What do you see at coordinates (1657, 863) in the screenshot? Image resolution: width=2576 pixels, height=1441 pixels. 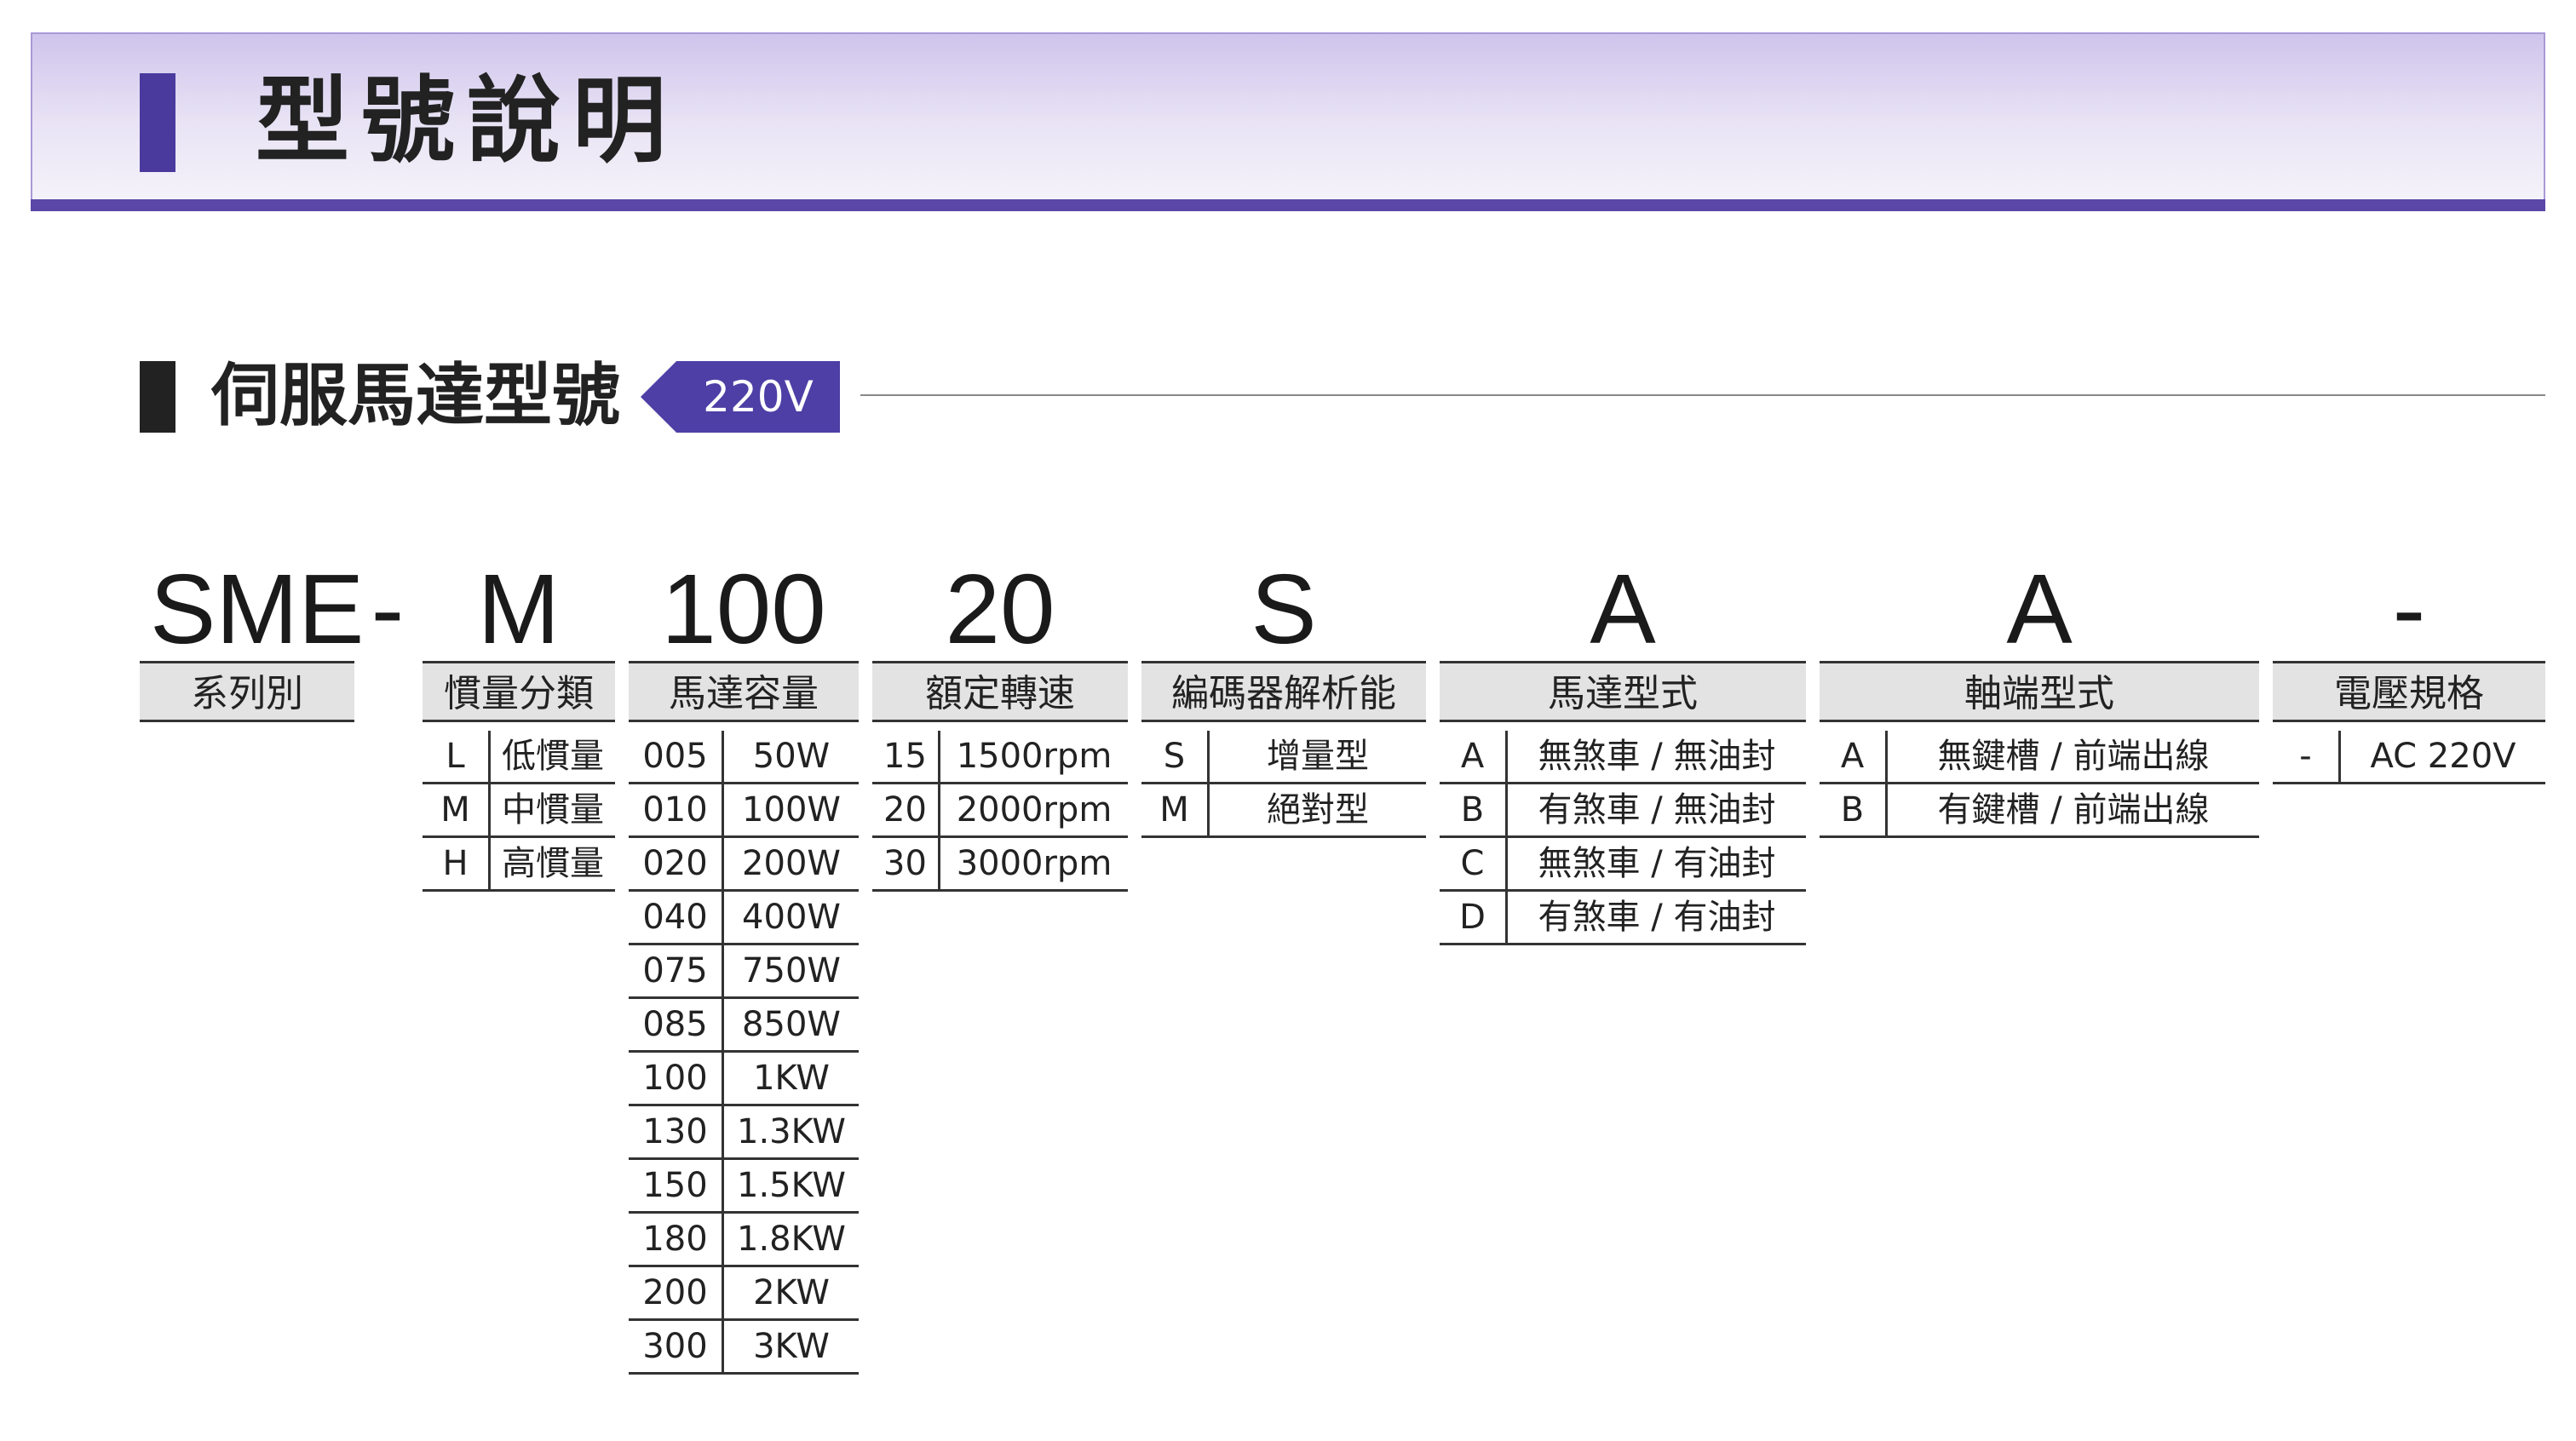 I see `option-description: 無煞車 / 有油封` at bounding box center [1657, 863].